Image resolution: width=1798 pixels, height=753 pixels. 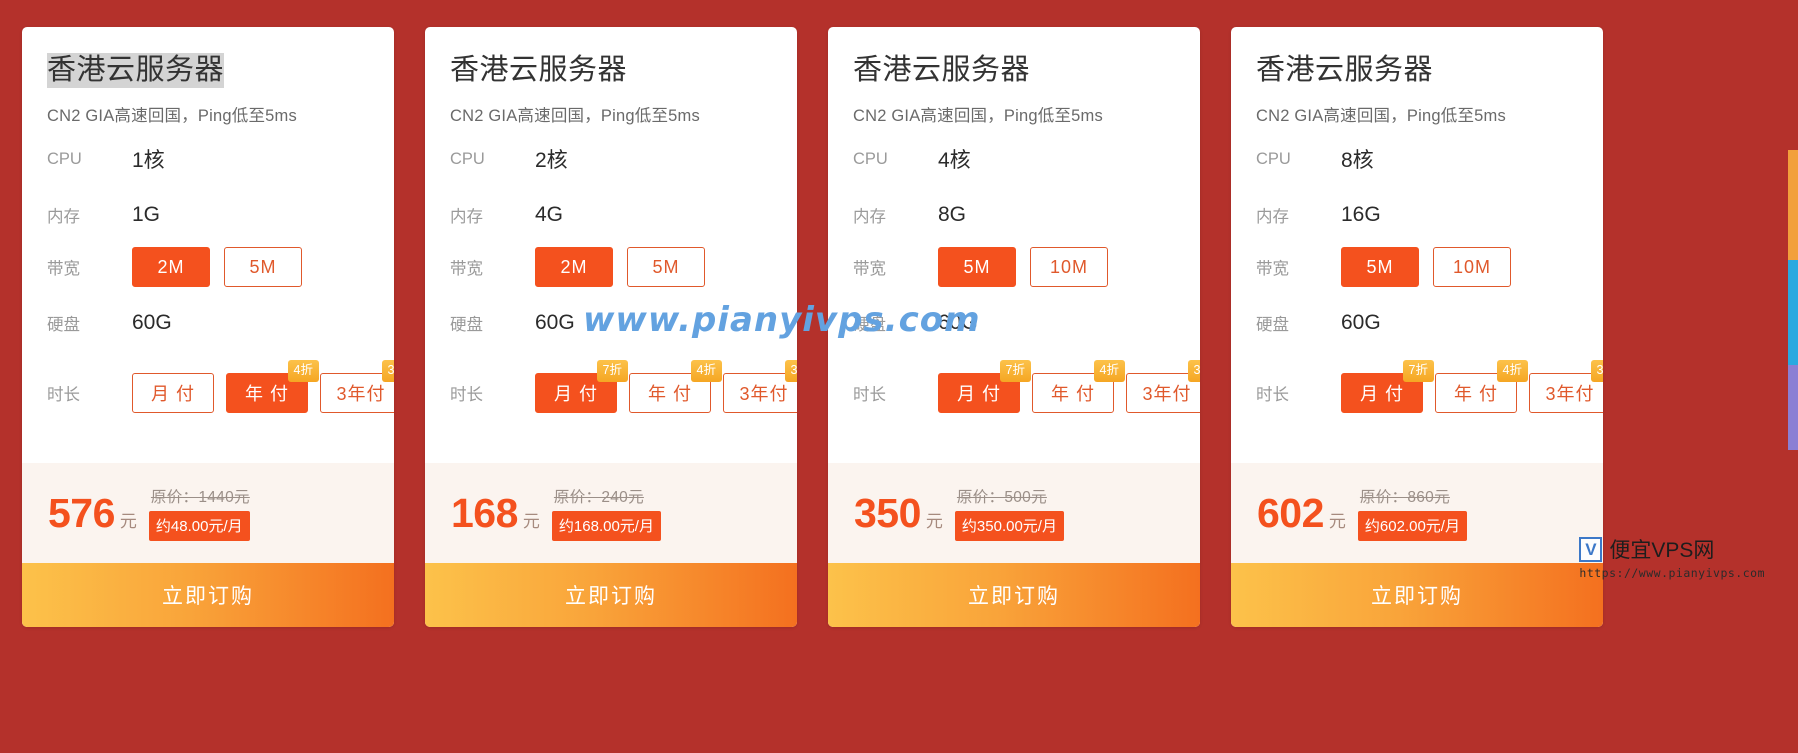 I want to click on disk-label: 硬盘, so click(x=466, y=325).